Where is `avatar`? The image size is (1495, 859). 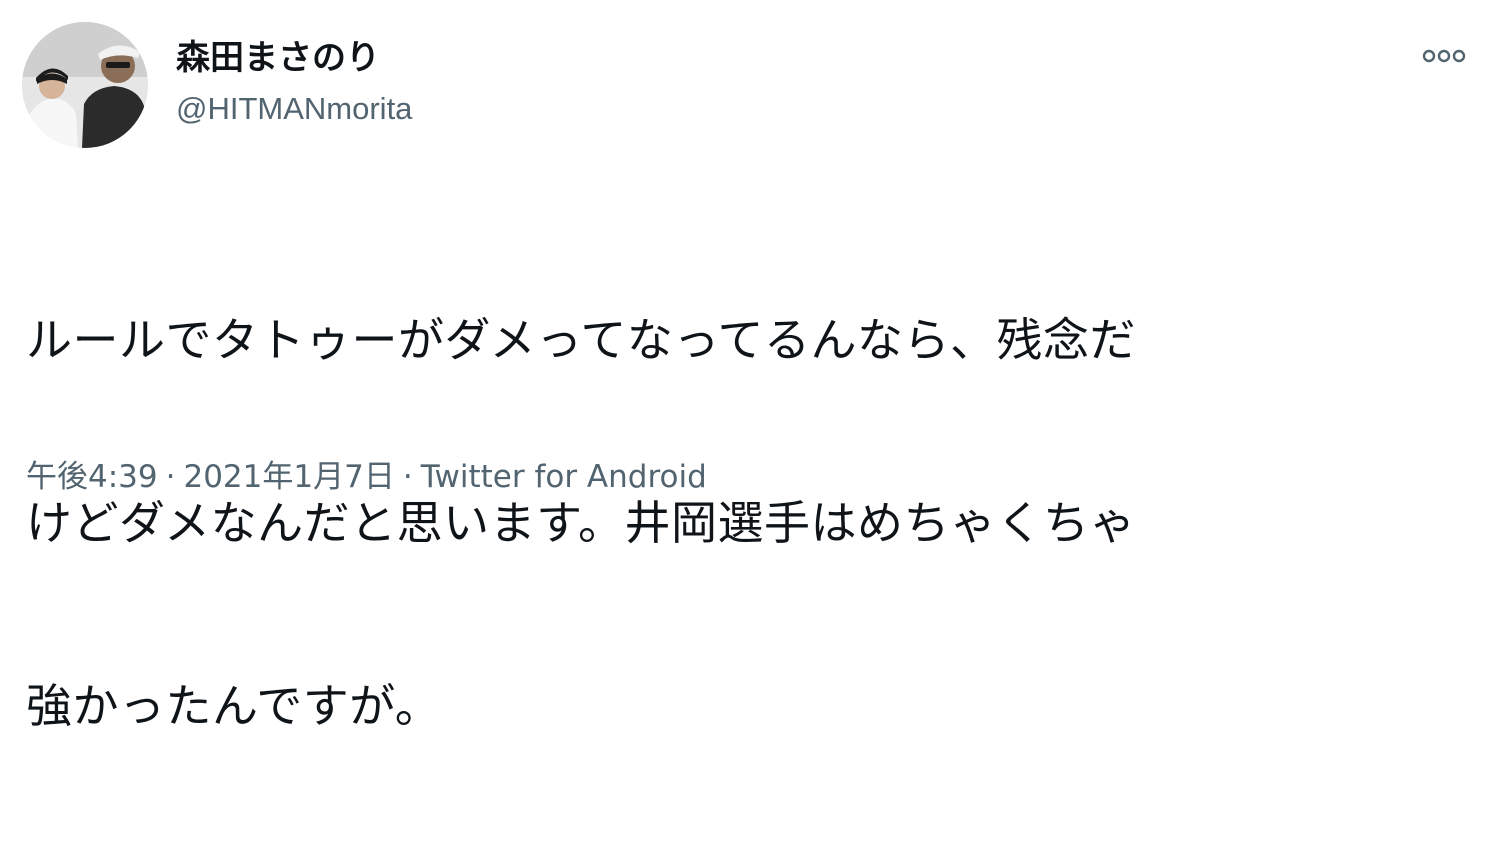
avatar is located at coordinates (85, 85).